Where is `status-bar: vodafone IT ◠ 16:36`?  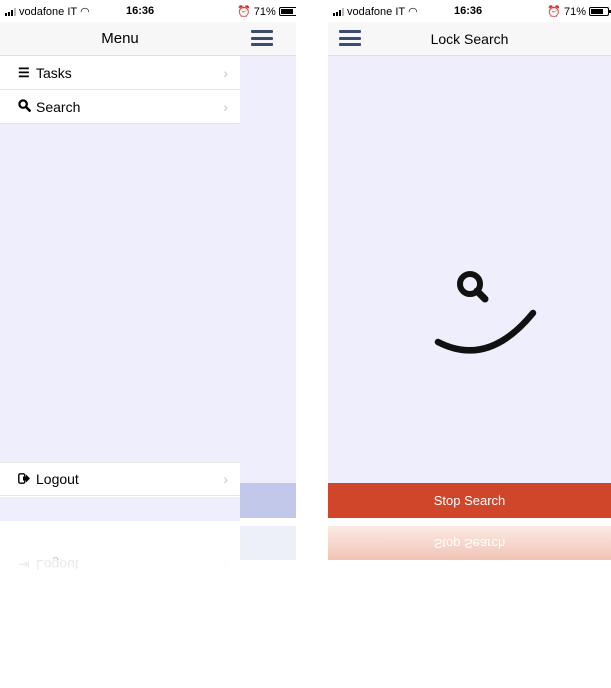
status-bar: vodafone IT ◠ 16:36 is located at coordinates (120, 11).